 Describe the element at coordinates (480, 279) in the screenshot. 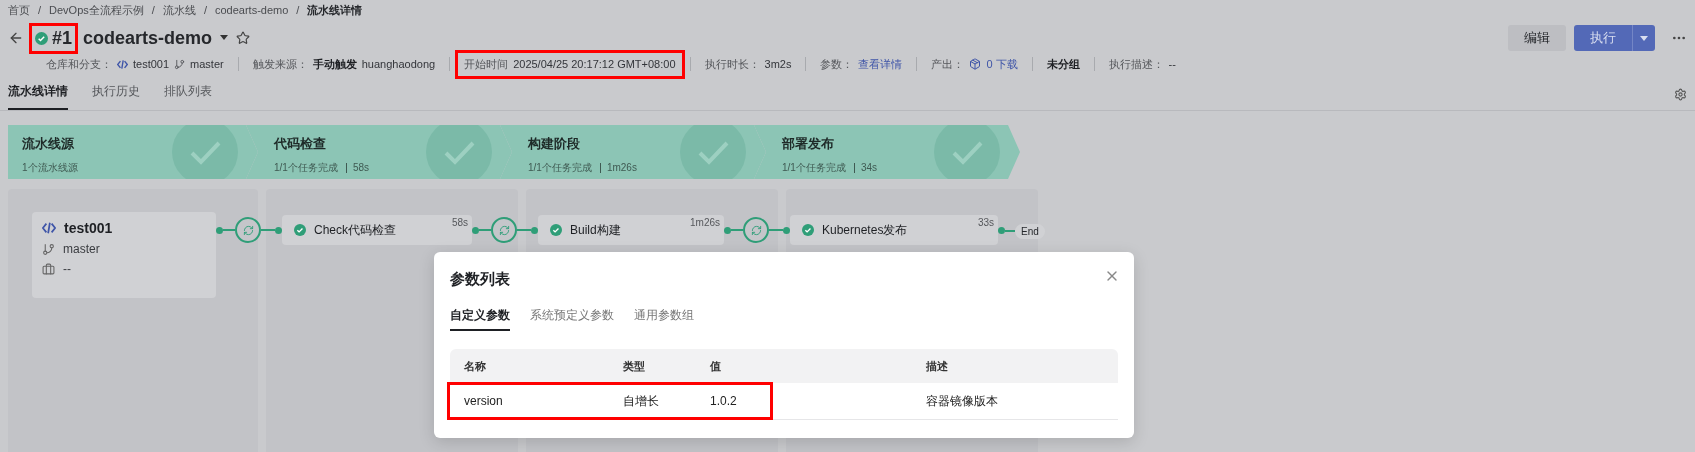

I see `dialog-title: 参数列表` at that location.